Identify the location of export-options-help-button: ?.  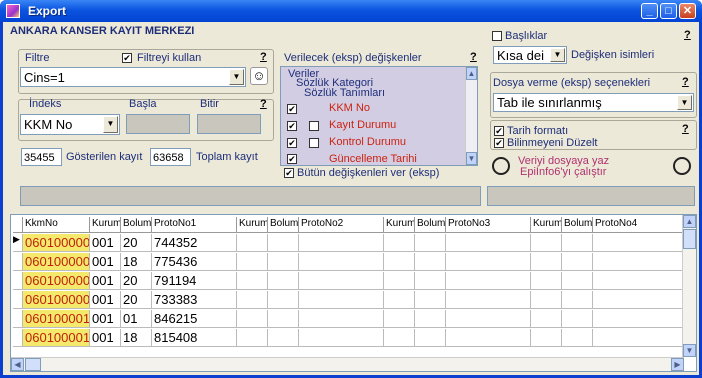
(685, 82).